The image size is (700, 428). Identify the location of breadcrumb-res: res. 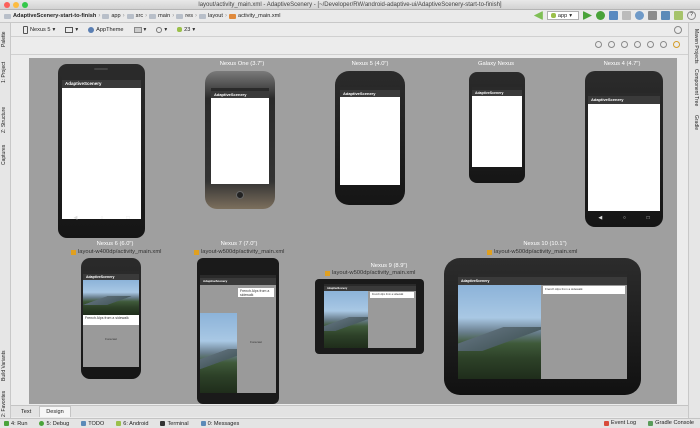
(184, 16).